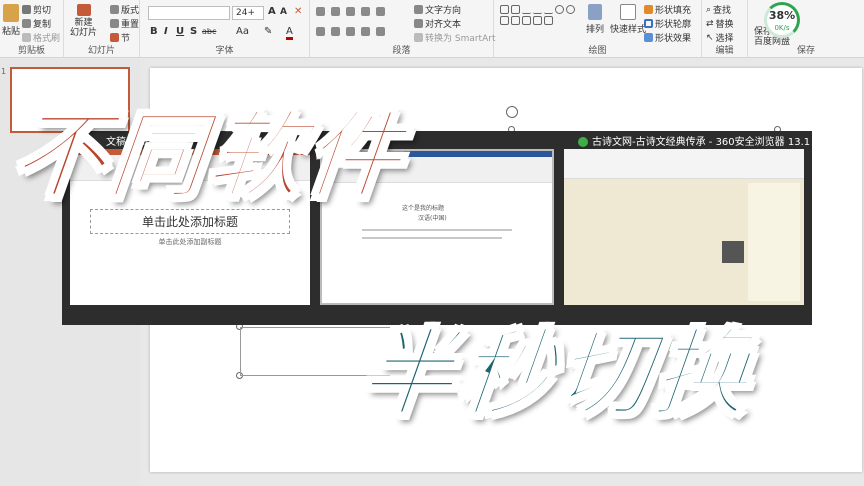 This screenshot has height=486, width=864. I want to click on highlight-icon: ✎, so click(268, 31).